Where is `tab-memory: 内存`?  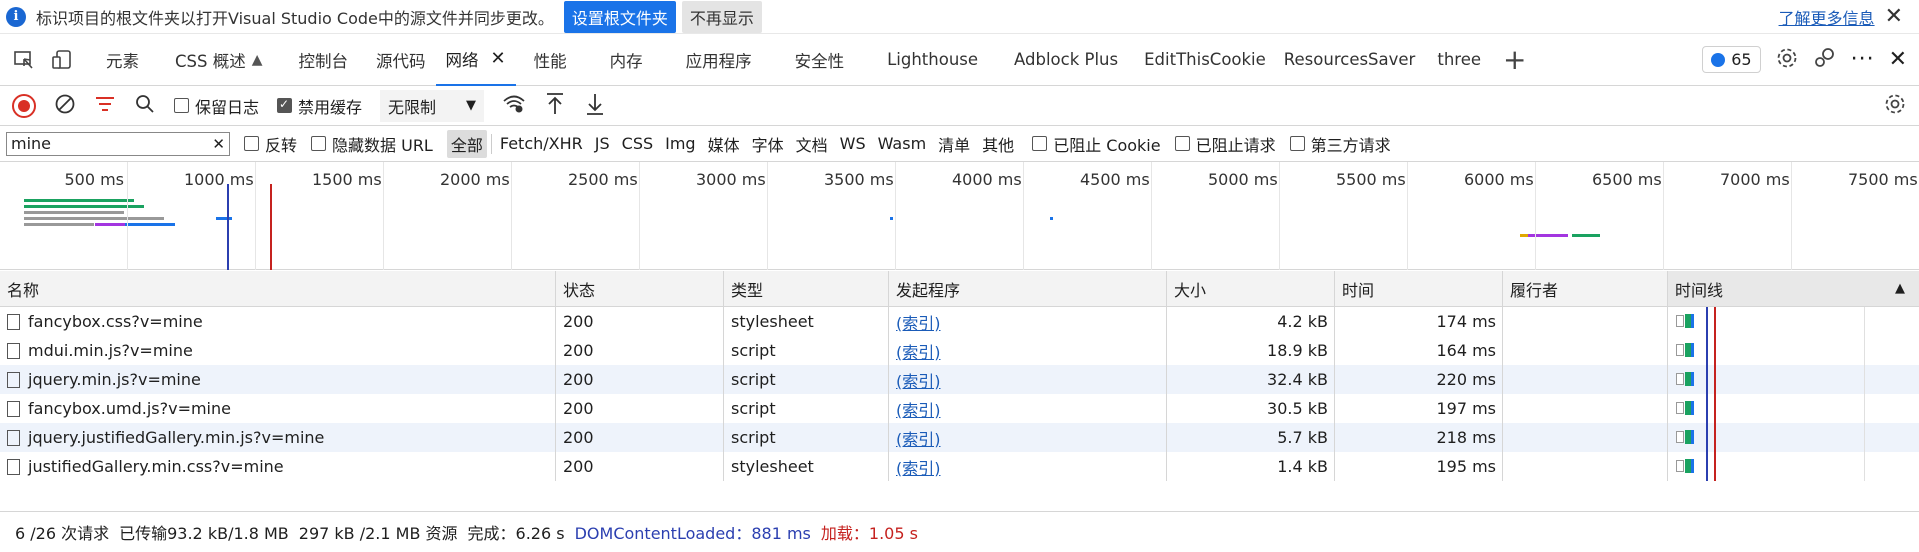
tab-memory: 内存 is located at coordinates (626, 60).